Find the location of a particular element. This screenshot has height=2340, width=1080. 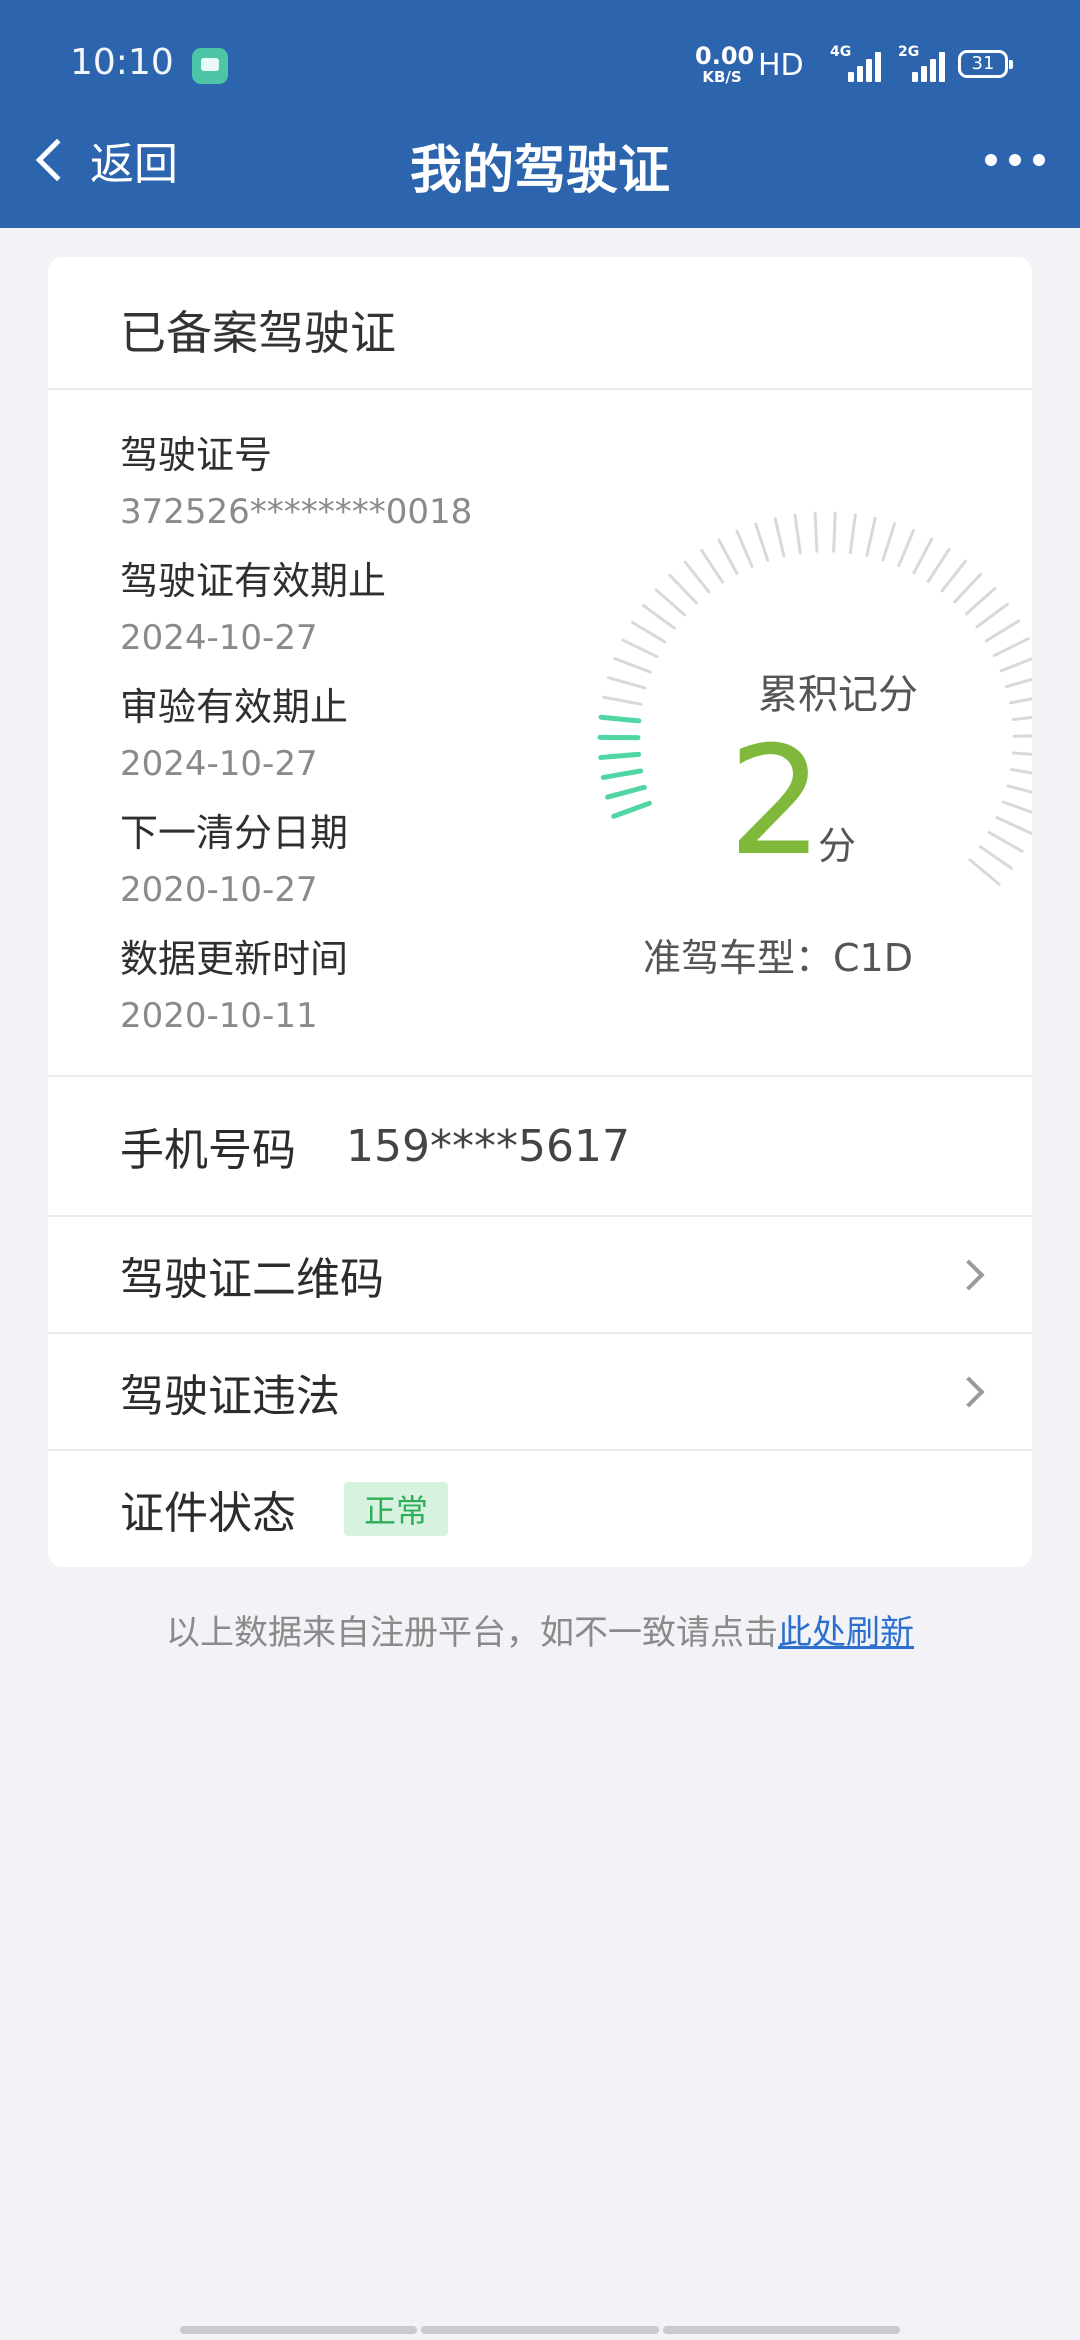

status-time: 10:10 is located at coordinates (122, 62).